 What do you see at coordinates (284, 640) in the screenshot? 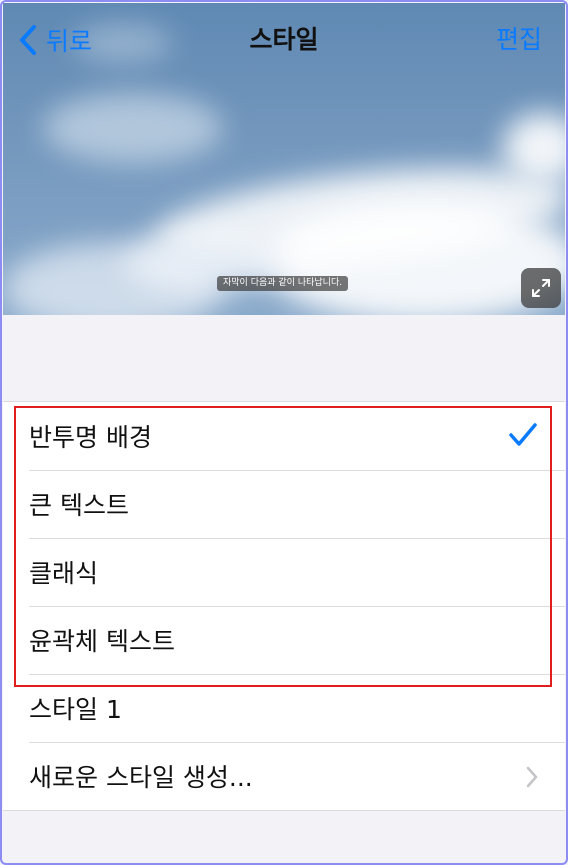
I see `style-row-outline-text: 윤곽체 텍스트` at bounding box center [284, 640].